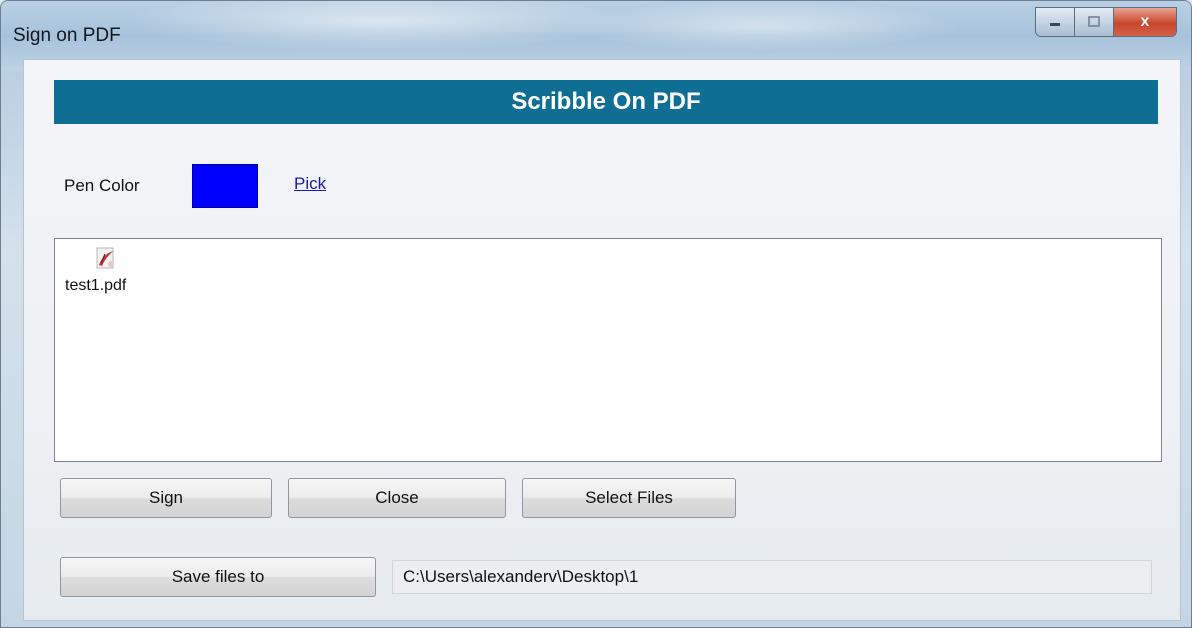 The height and width of the screenshot is (628, 1192). I want to click on caption-buttons: x, so click(1106, 22).